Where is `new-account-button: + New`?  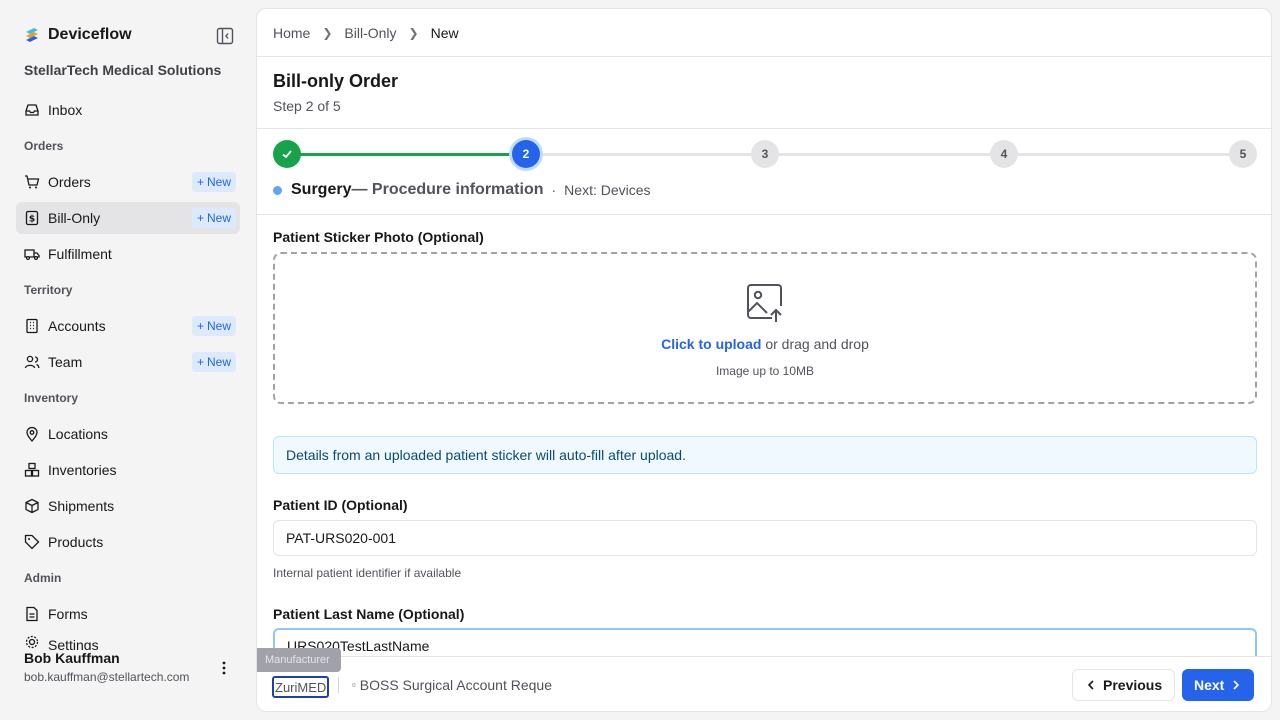
new-account-button: + New is located at coordinates (213, 326).